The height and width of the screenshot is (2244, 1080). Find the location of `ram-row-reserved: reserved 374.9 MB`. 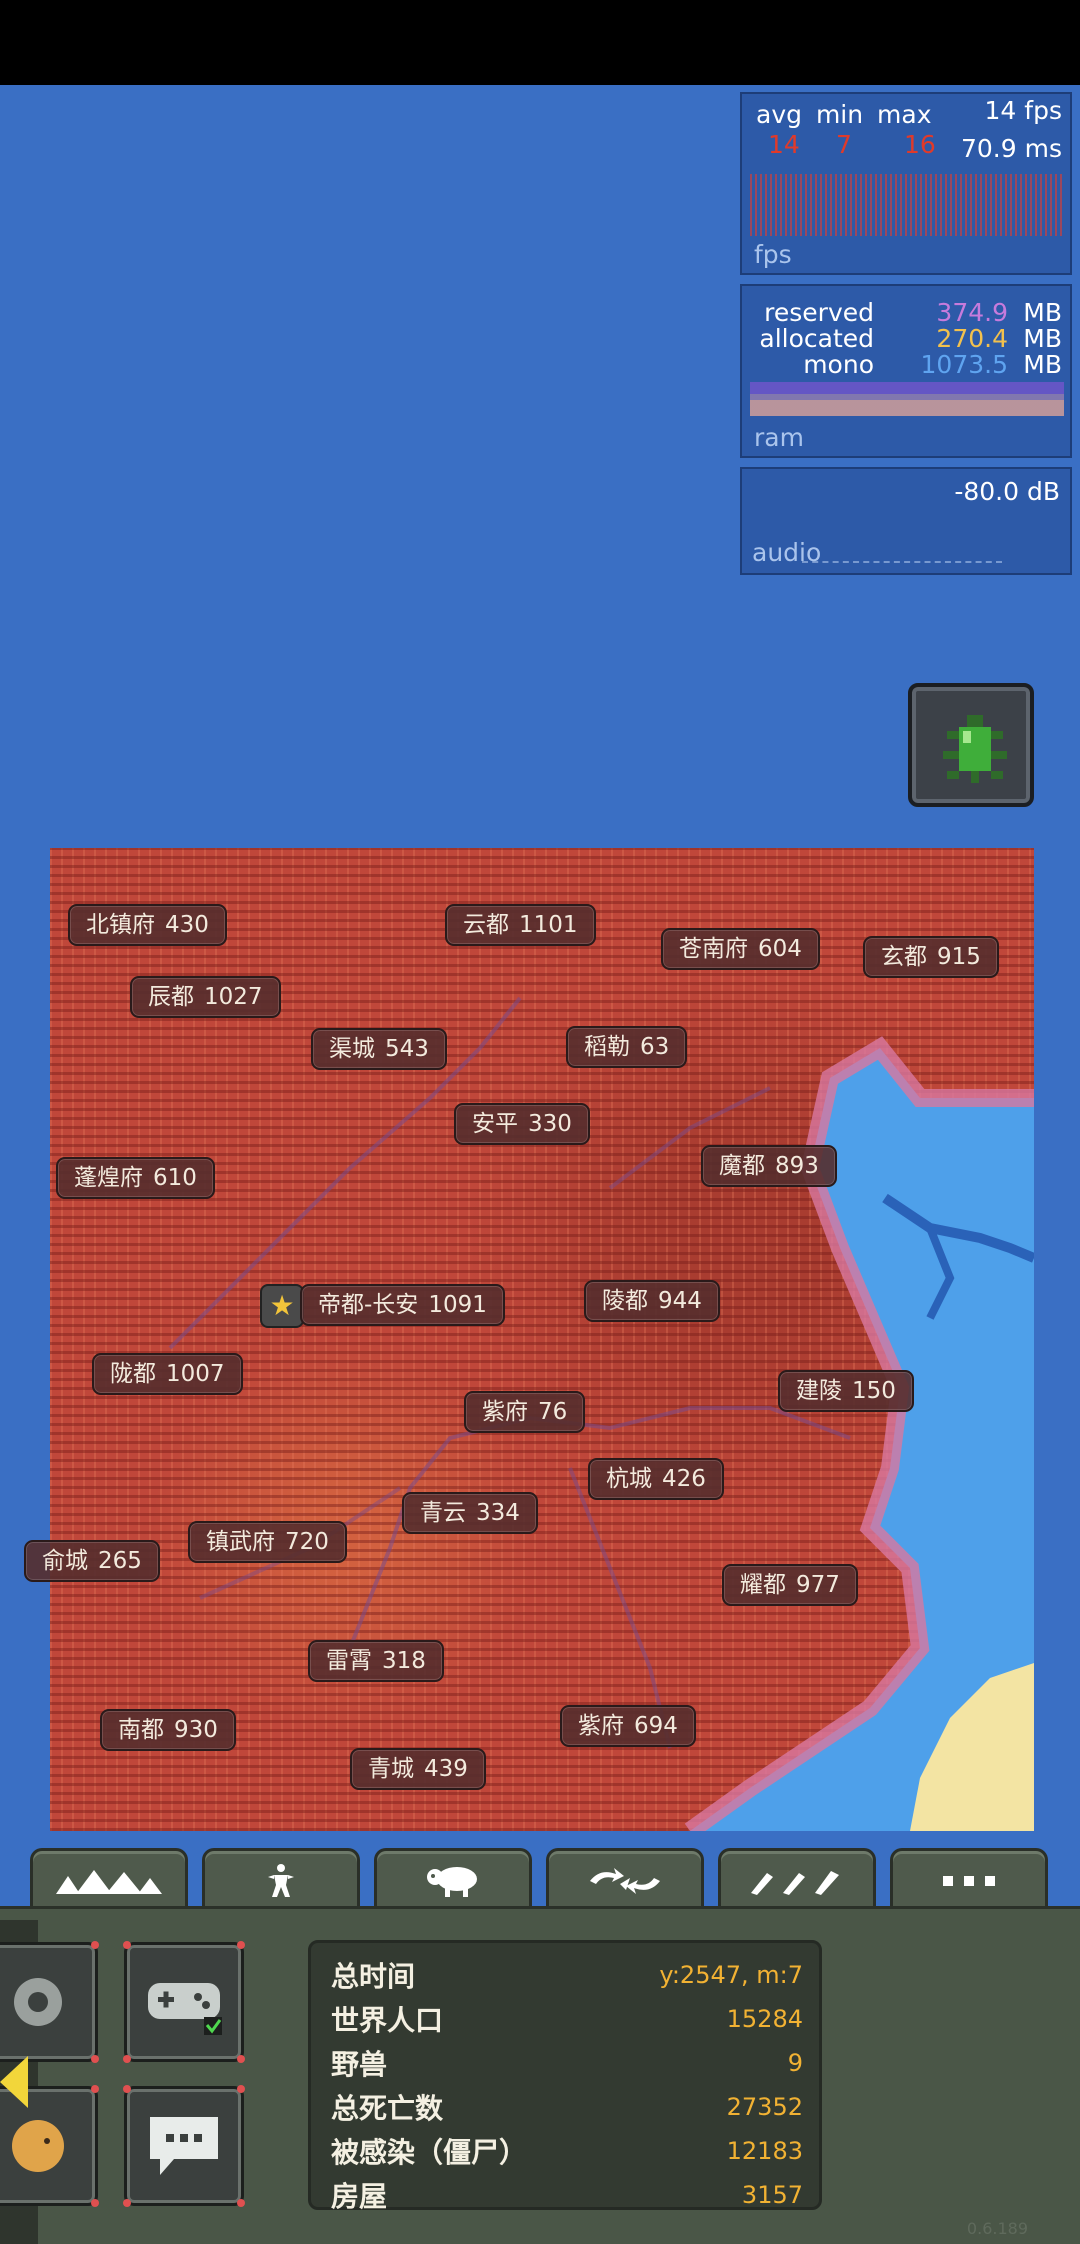

ram-row-reserved: reserved 374.9 MB is located at coordinates (913, 312).